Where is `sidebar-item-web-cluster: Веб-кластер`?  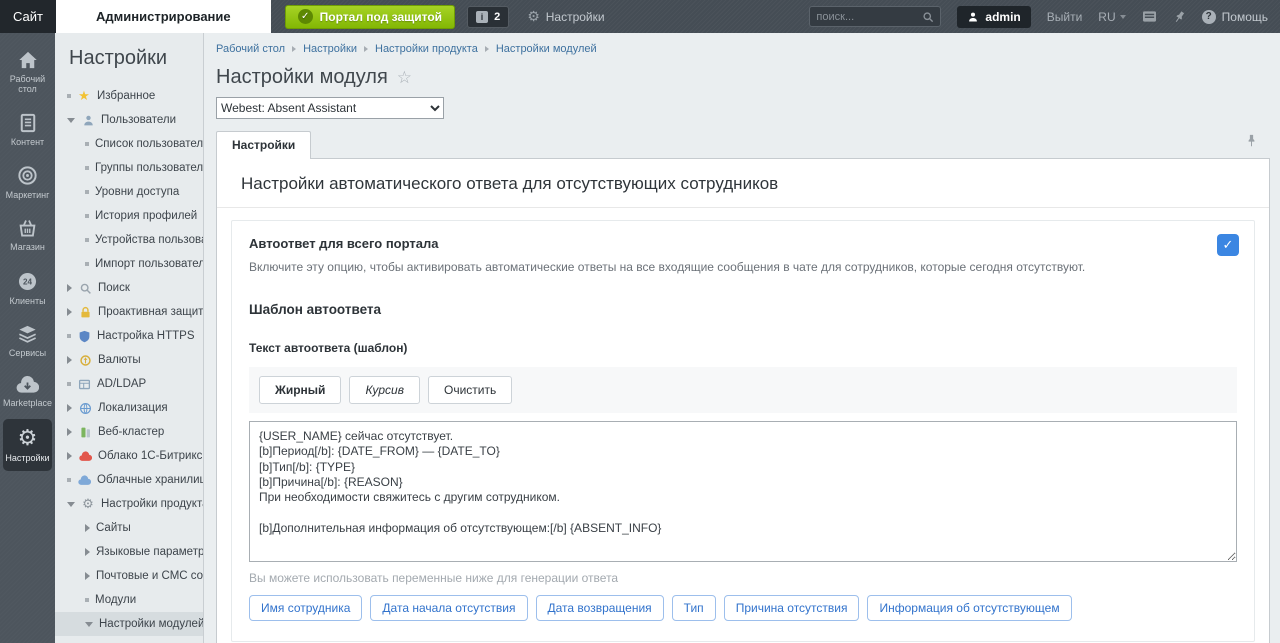 sidebar-item-web-cluster: Веб-кластер is located at coordinates (129, 432).